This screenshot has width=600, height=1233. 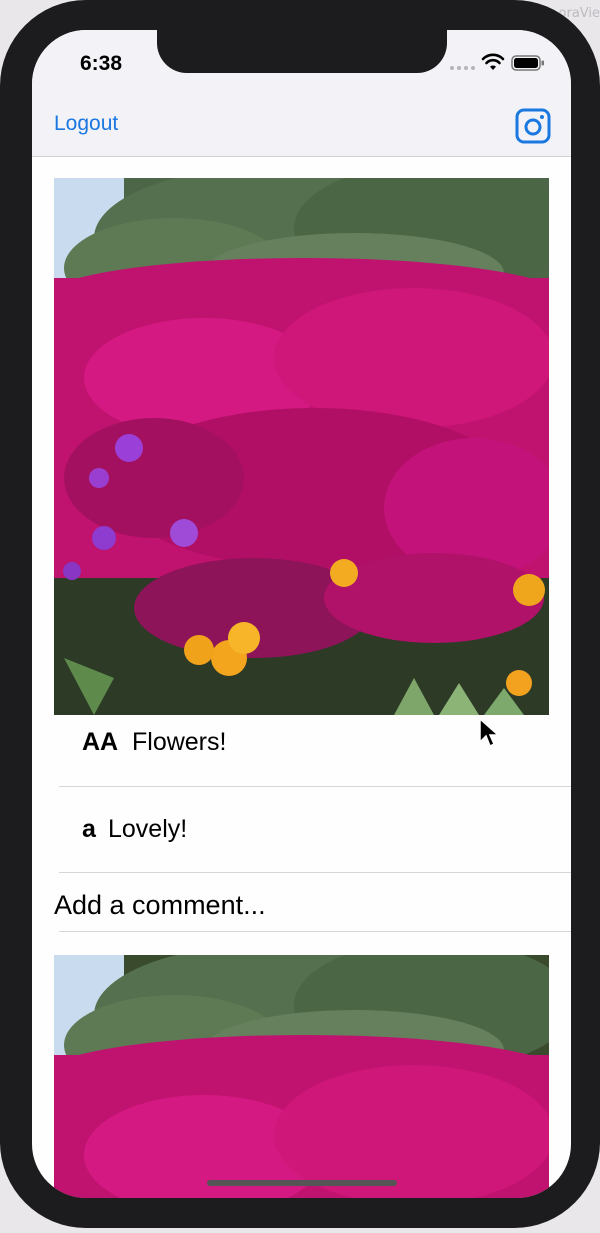 What do you see at coordinates (101, 63) in the screenshot?
I see `status-time: 6:38` at bounding box center [101, 63].